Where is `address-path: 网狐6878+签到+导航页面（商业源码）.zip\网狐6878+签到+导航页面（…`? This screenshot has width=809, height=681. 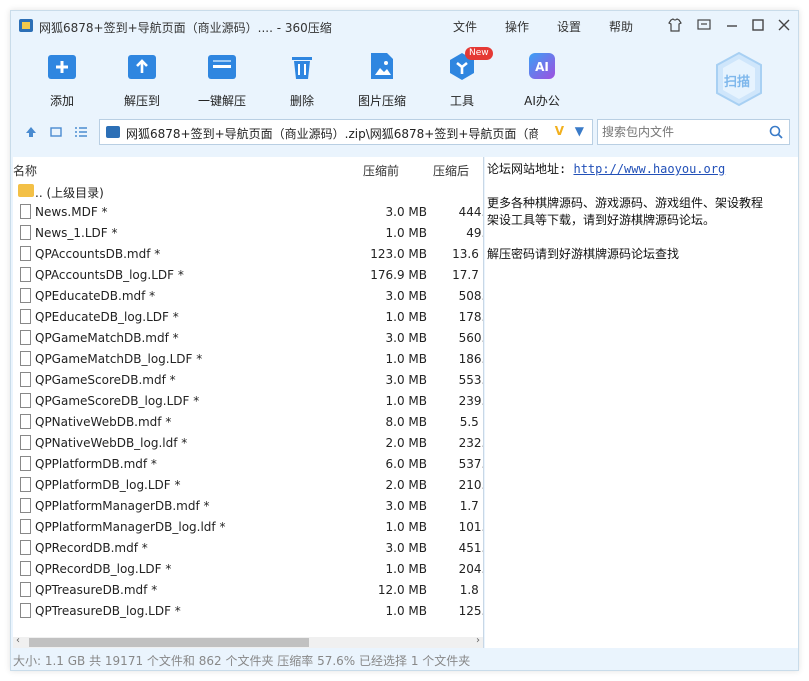 address-path: 网狐6878+签到+导航页面（商业源码）.zip\网狐6878+签到+导航页面（… is located at coordinates (332, 134).